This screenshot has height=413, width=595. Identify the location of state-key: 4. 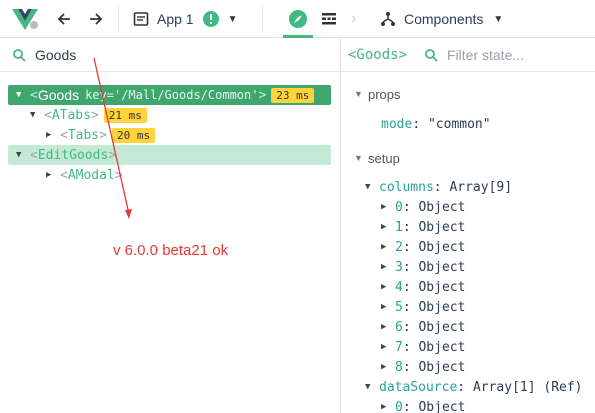
(399, 287).